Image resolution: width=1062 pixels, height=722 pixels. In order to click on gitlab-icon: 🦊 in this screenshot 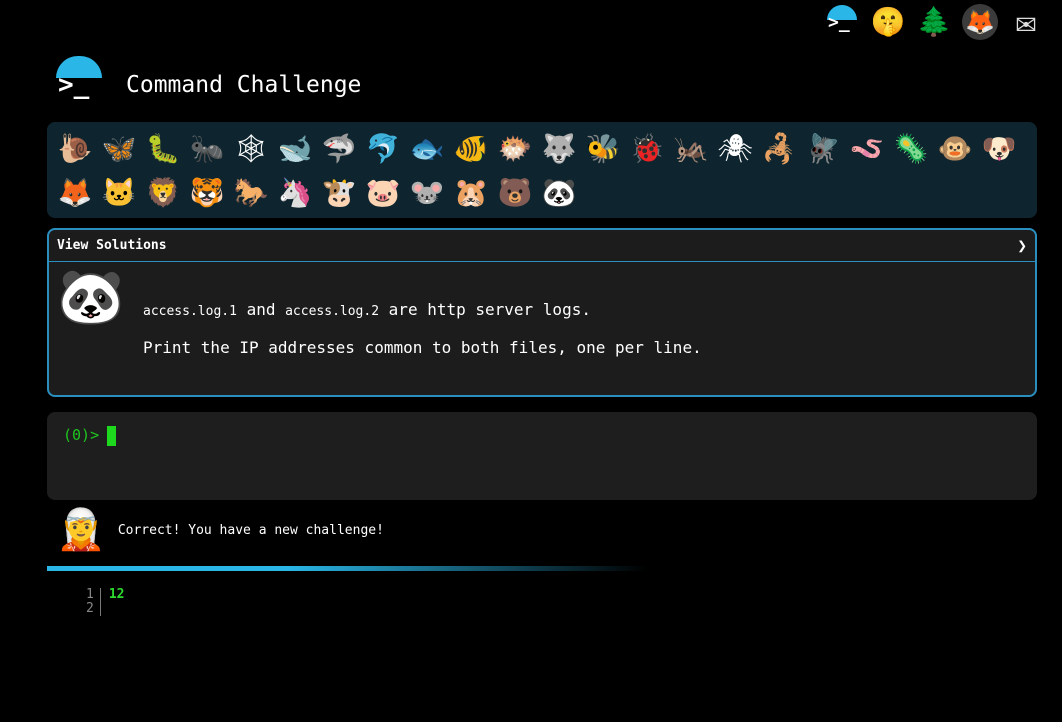, I will do `click(980, 22)`.